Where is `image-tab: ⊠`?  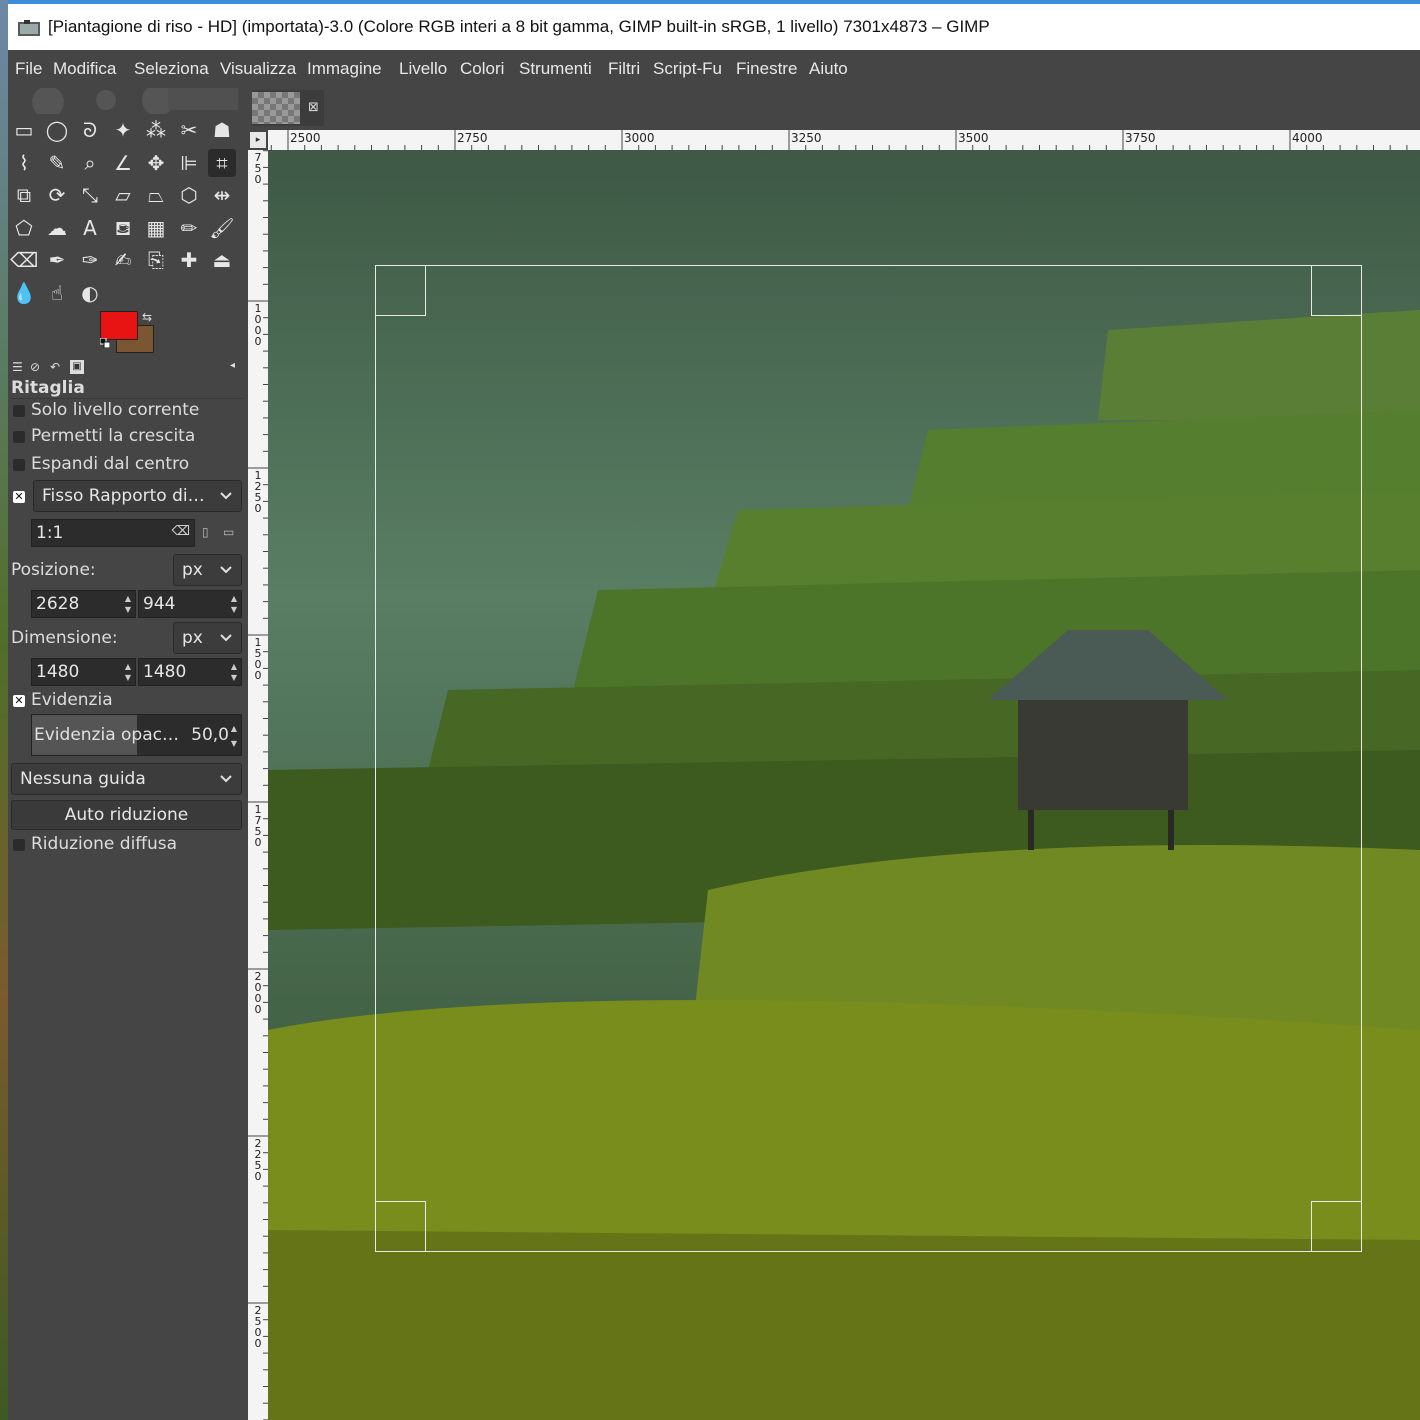
image-tab: ⊠ is located at coordinates (288, 108).